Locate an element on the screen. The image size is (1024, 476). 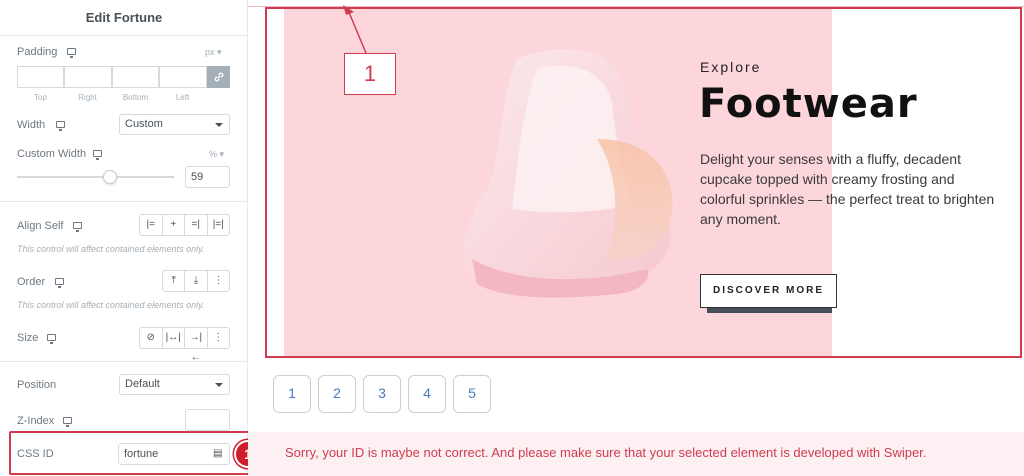
page-button-4: 4 is located at coordinates (427, 394).